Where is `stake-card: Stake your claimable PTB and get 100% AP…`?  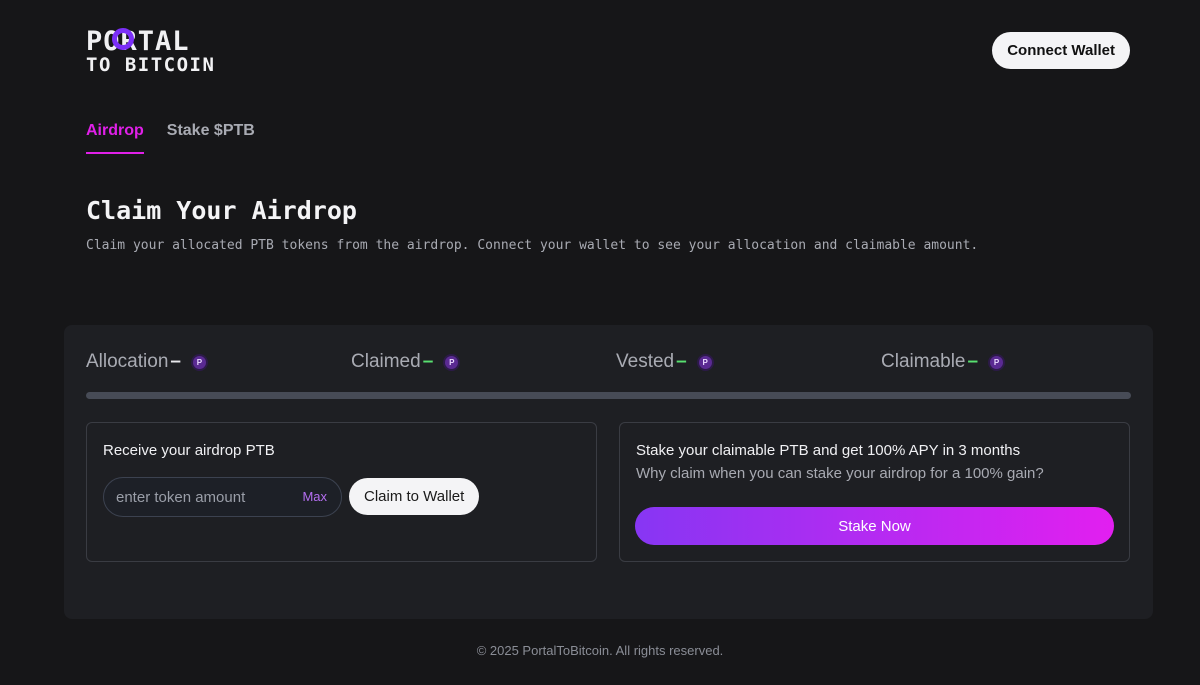
stake-card: Stake your claimable PTB and get 100% AP… is located at coordinates (874, 492).